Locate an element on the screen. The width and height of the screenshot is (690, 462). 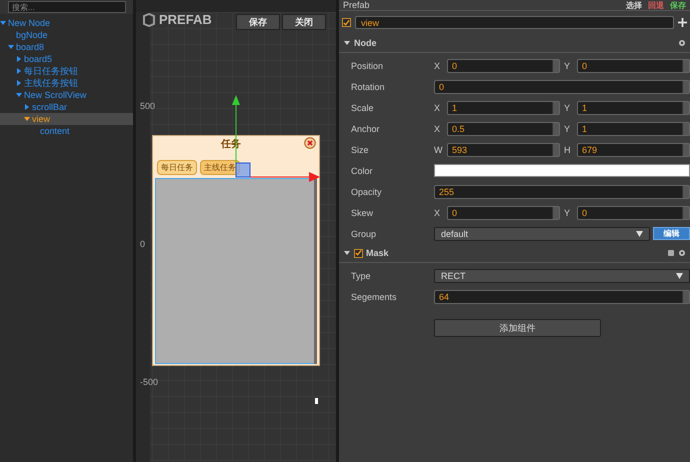
property-label: Skew is located at coordinates (362, 213).